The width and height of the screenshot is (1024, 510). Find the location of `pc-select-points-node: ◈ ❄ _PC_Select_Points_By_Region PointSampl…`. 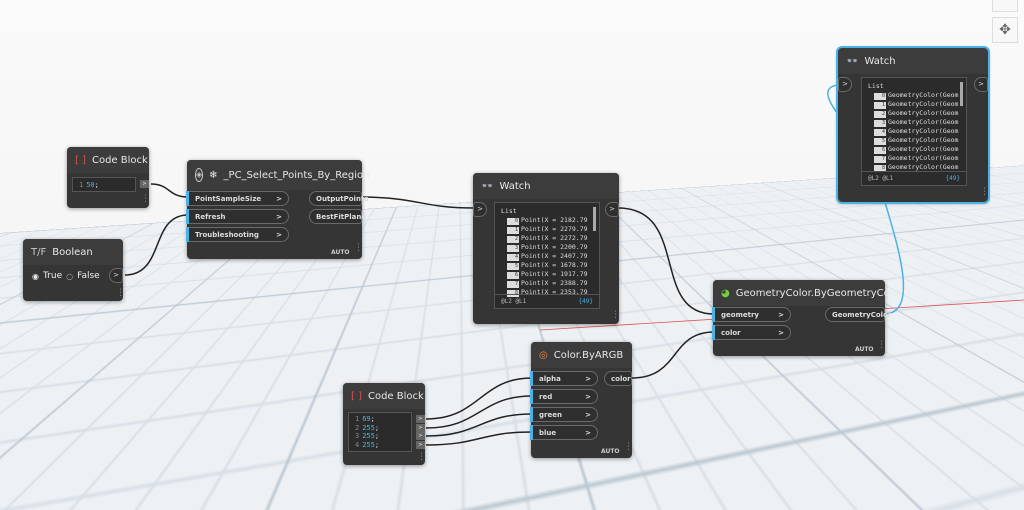

pc-select-points-node: ◈ ❄ _PC_Select_Points_By_Region PointSampl… is located at coordinates (277, 209).